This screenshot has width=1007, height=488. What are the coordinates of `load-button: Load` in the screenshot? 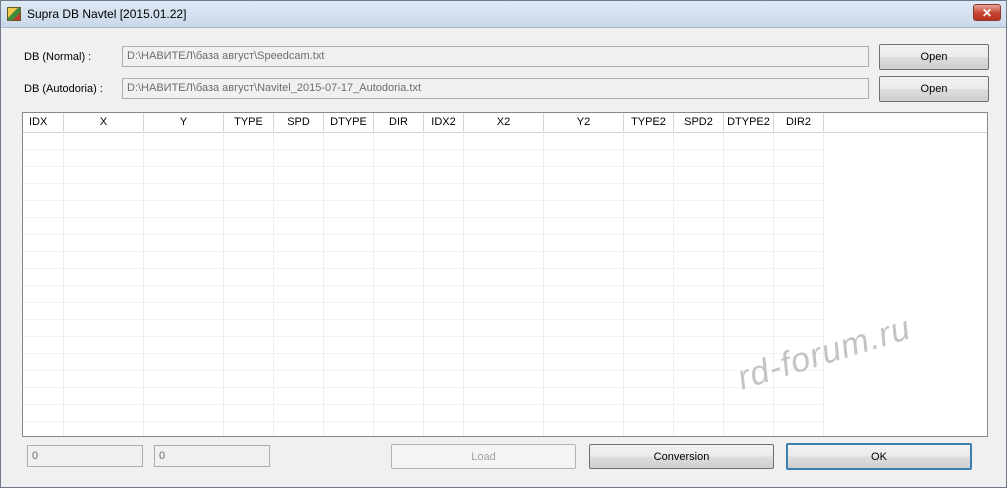 It's located at (483, 456).